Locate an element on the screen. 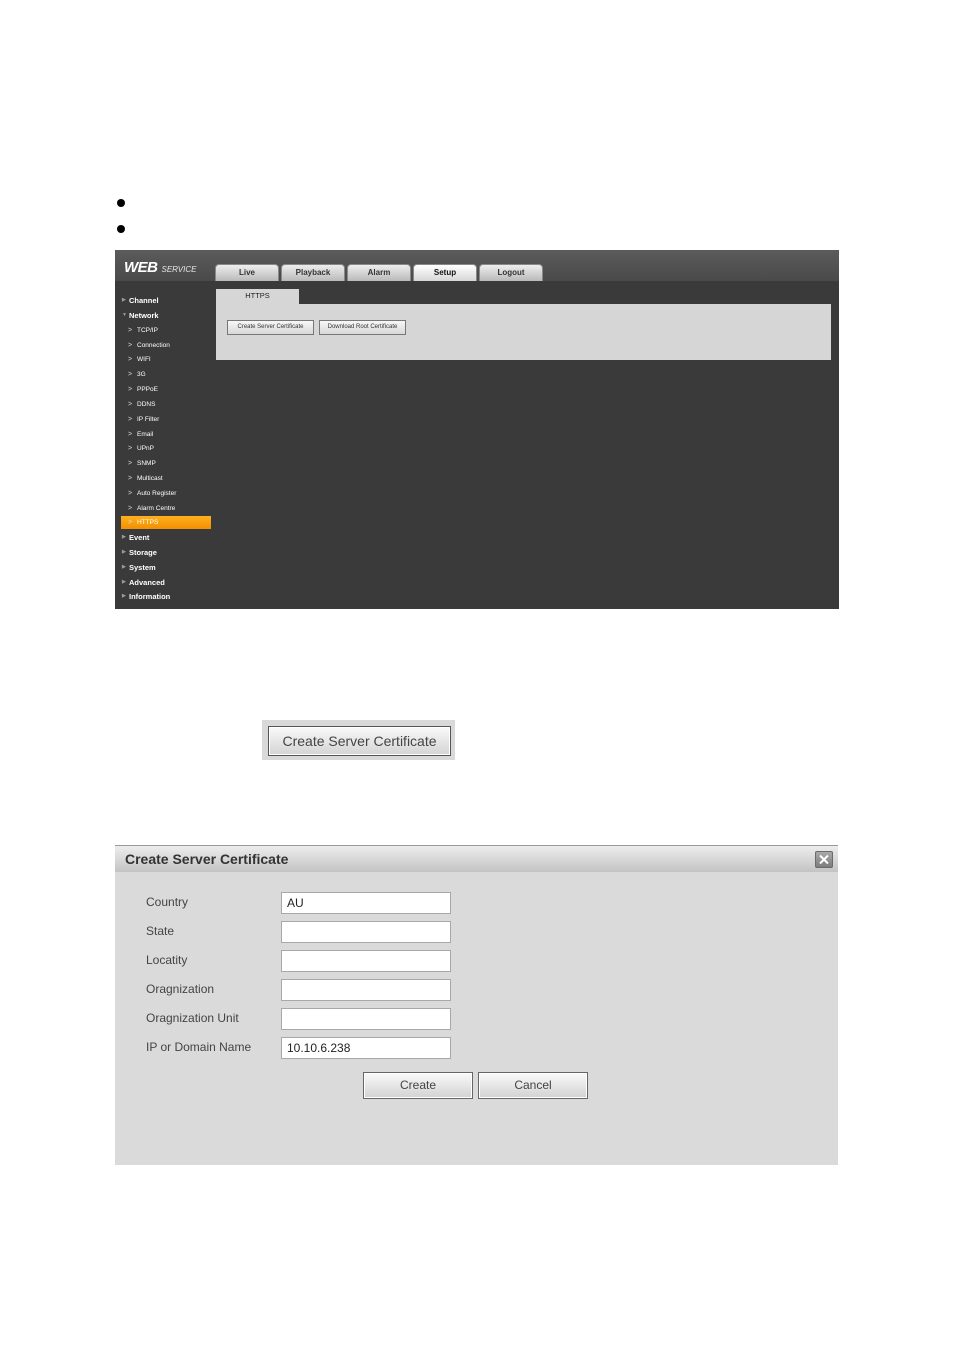 The height and width of the screenshot is (1350, 954). sidebar-item-wifi: > WIFI is located at coordinates (166, 359).